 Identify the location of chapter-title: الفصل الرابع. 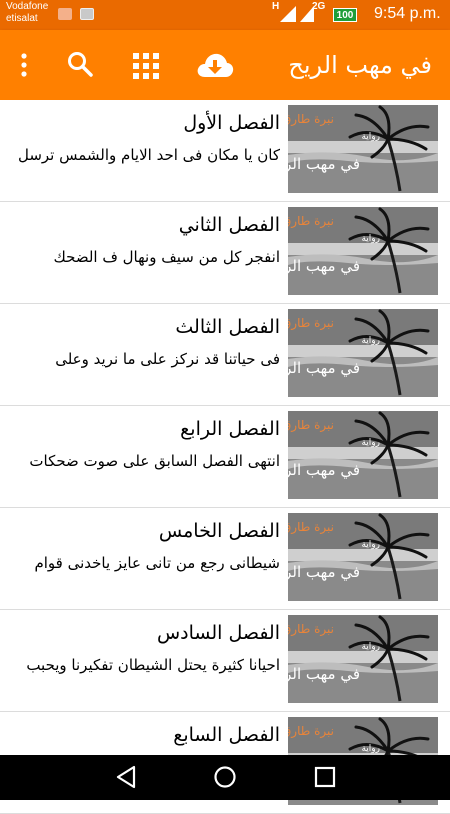
(230, 429).